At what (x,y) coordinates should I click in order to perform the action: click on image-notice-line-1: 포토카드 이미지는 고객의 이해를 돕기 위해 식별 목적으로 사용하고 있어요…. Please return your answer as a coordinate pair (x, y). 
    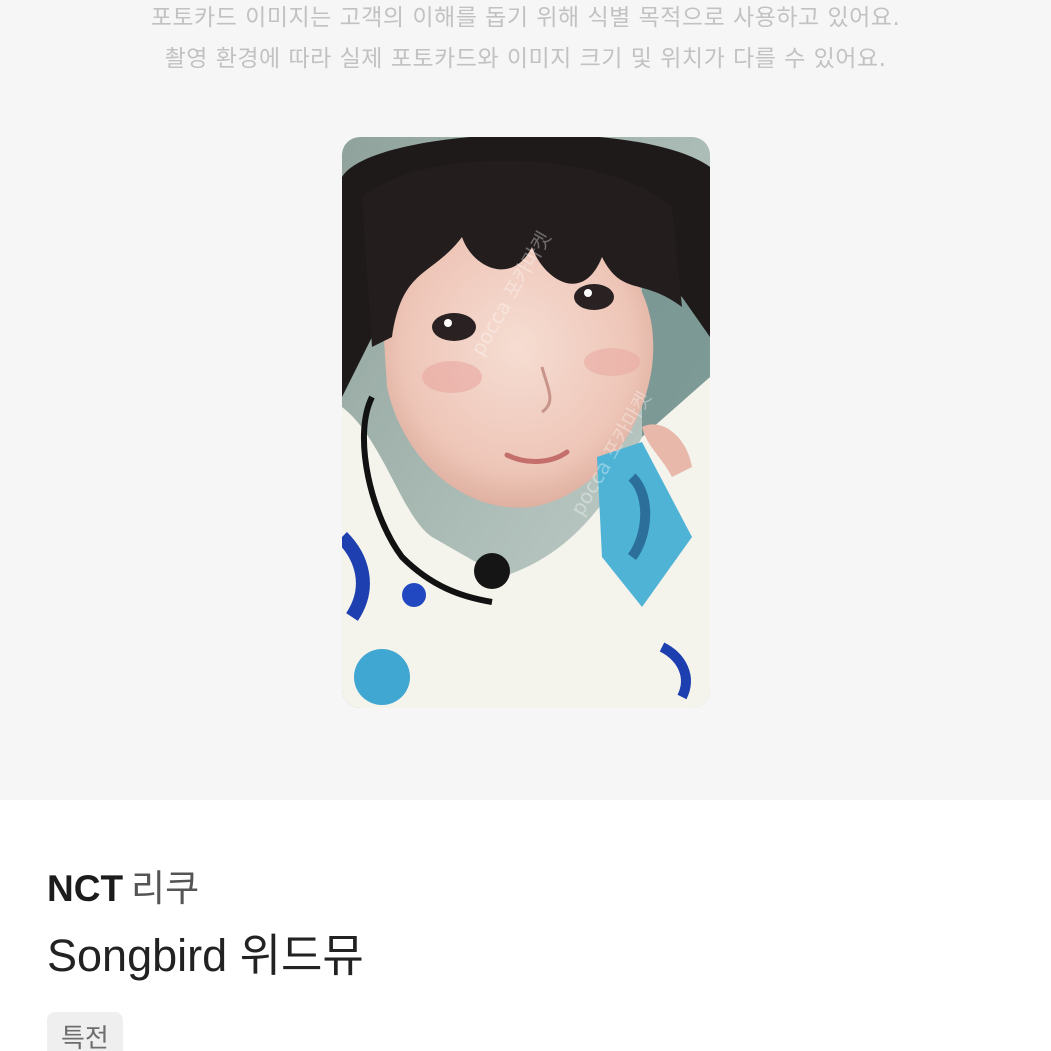
    Looking at the image, I should click on (525, 18).